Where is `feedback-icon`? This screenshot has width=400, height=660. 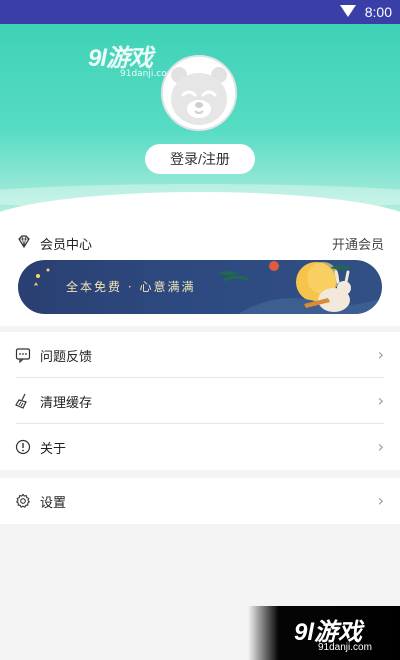
feedback-icon is located at coordinates (23, 355).